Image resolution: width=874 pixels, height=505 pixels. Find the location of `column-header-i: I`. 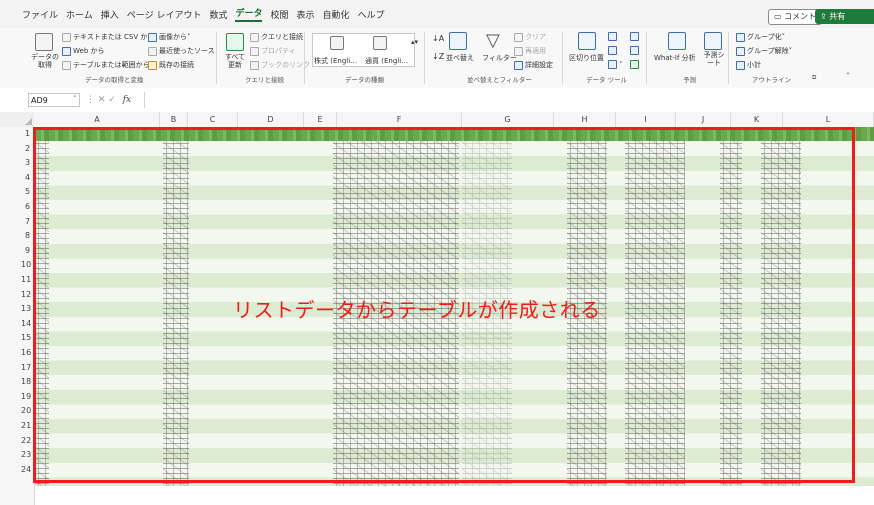

column-header-i: I is located at coordinates (646, 119).